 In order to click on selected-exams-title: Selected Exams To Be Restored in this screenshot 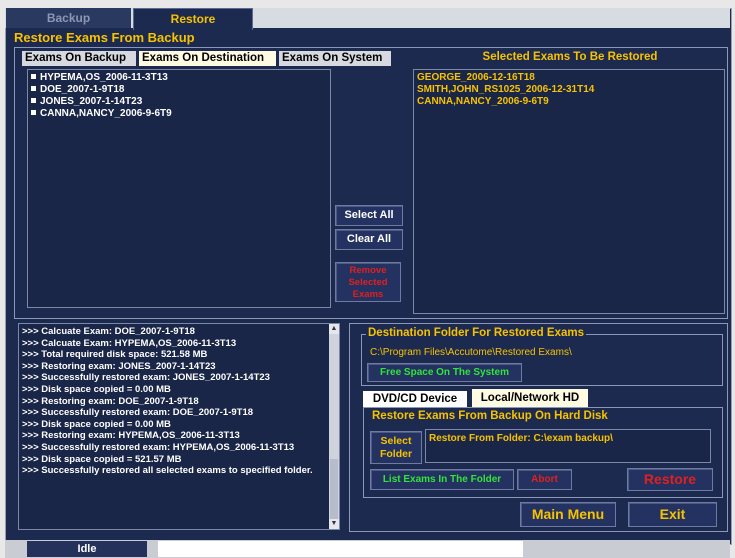, I will do `click(570, 57)`.